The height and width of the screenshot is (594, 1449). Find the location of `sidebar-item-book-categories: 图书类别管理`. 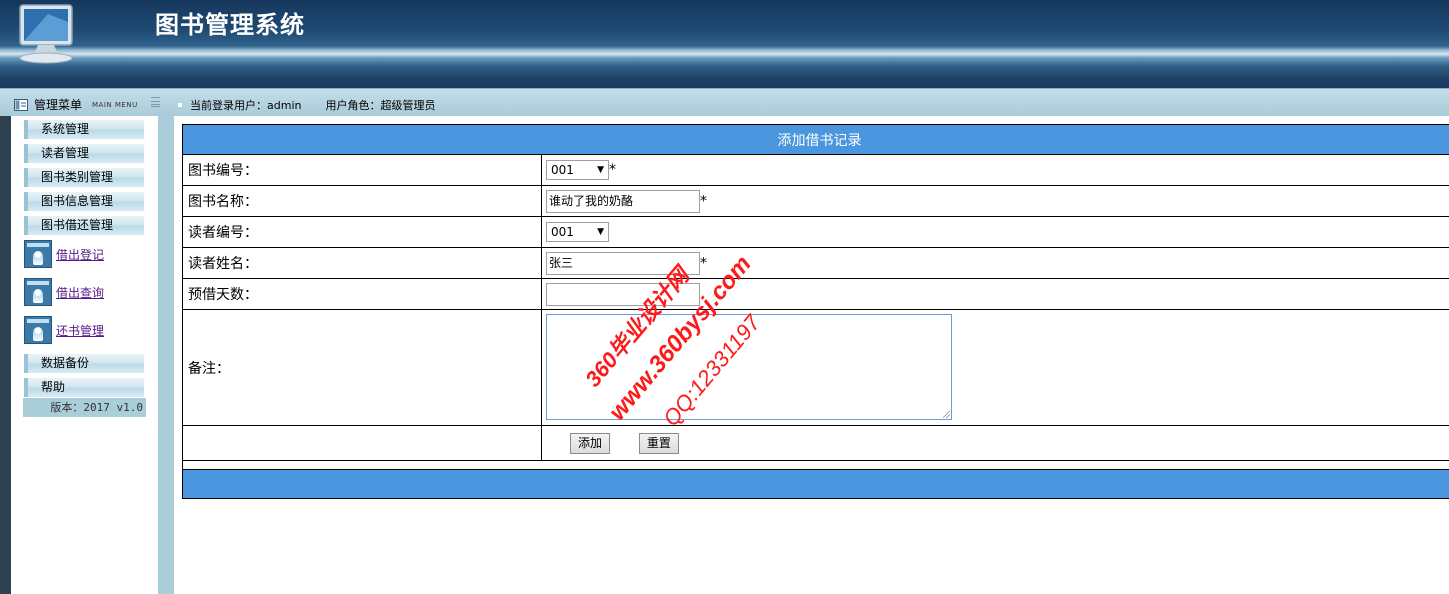

sidebar-item-book-categories: 图书类别管理 is located at coordinates (84, 177).